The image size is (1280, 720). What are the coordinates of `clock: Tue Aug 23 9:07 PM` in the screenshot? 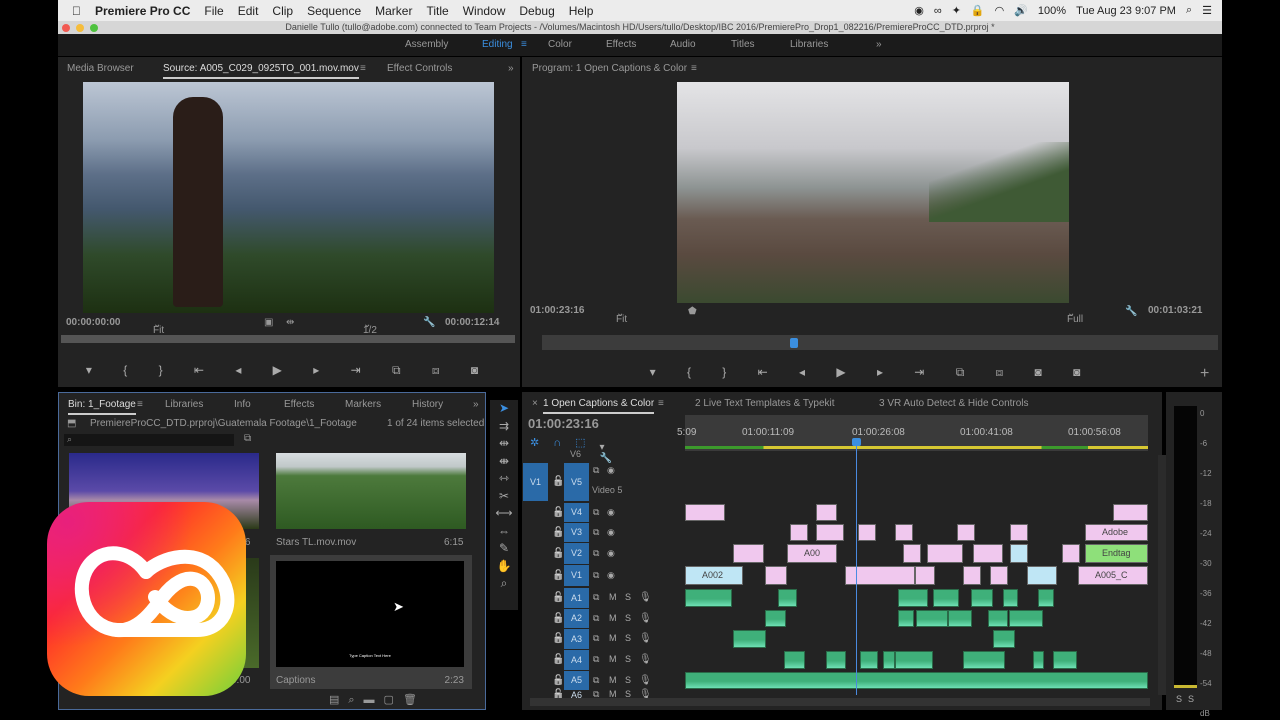 It's located at (1126, 11).